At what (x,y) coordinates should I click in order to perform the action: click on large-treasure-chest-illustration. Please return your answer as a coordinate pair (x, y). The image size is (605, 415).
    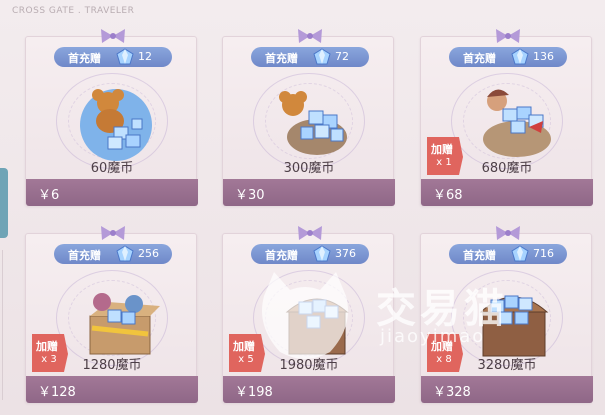
    Looking at the image, I should click on (514, 326).